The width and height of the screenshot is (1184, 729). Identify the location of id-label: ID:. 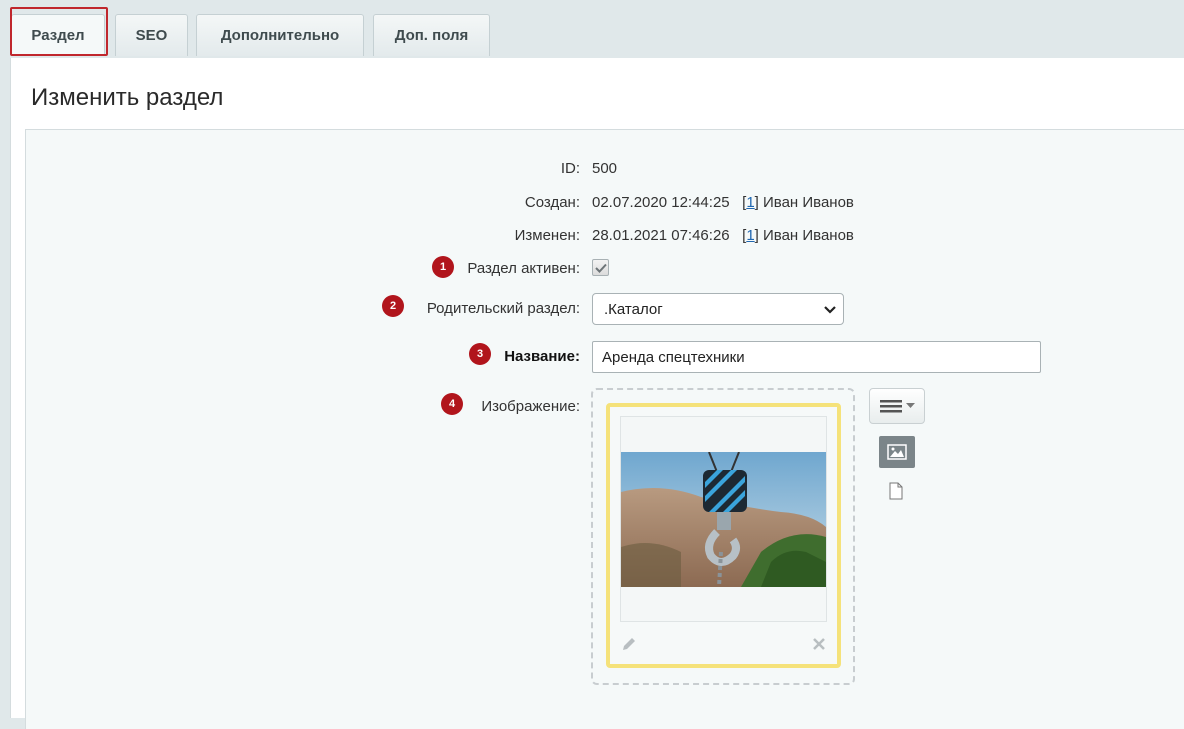
(570, 168).